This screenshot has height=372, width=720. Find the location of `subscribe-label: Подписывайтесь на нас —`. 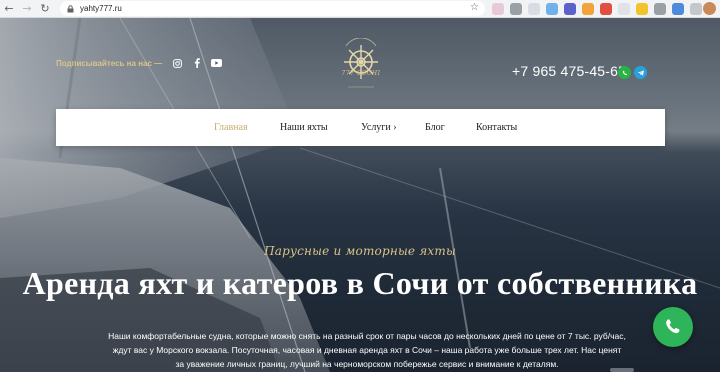

subscribe-label: Подписывайтесь на нас — is located at coordinates (109, 63).